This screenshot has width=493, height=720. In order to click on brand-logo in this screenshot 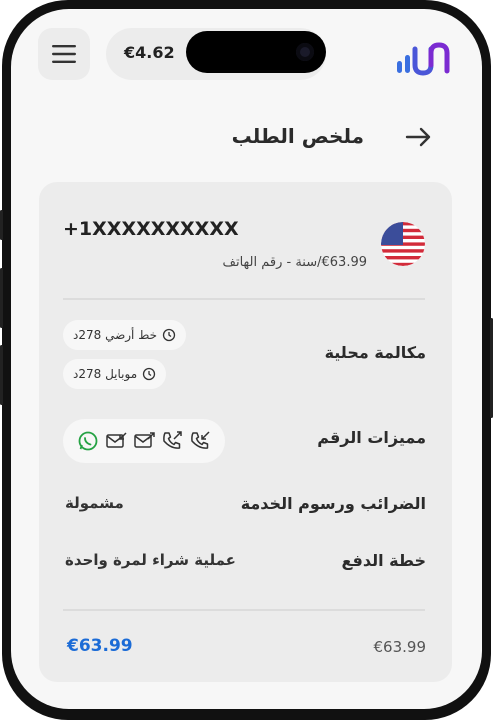, I will do `click(423, 59)`.